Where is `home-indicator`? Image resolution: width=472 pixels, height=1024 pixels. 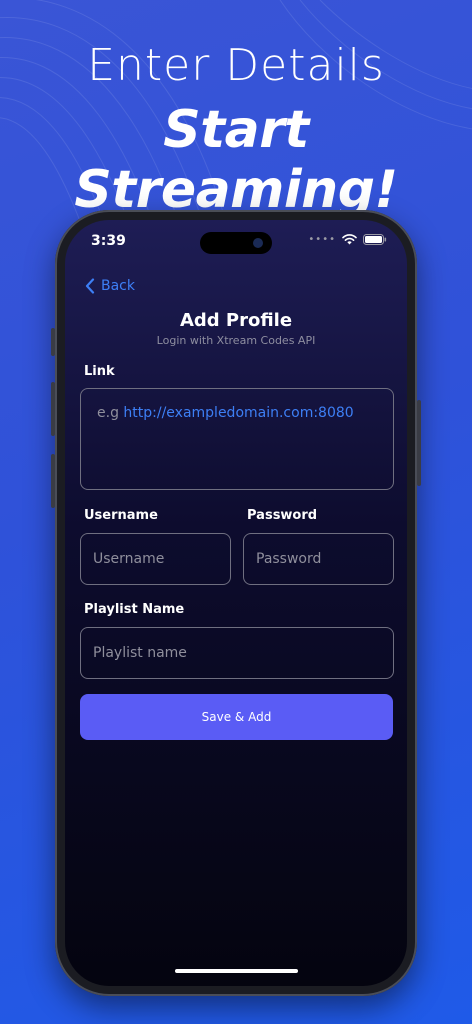
home-indicator is located at coordinates (236, 971).